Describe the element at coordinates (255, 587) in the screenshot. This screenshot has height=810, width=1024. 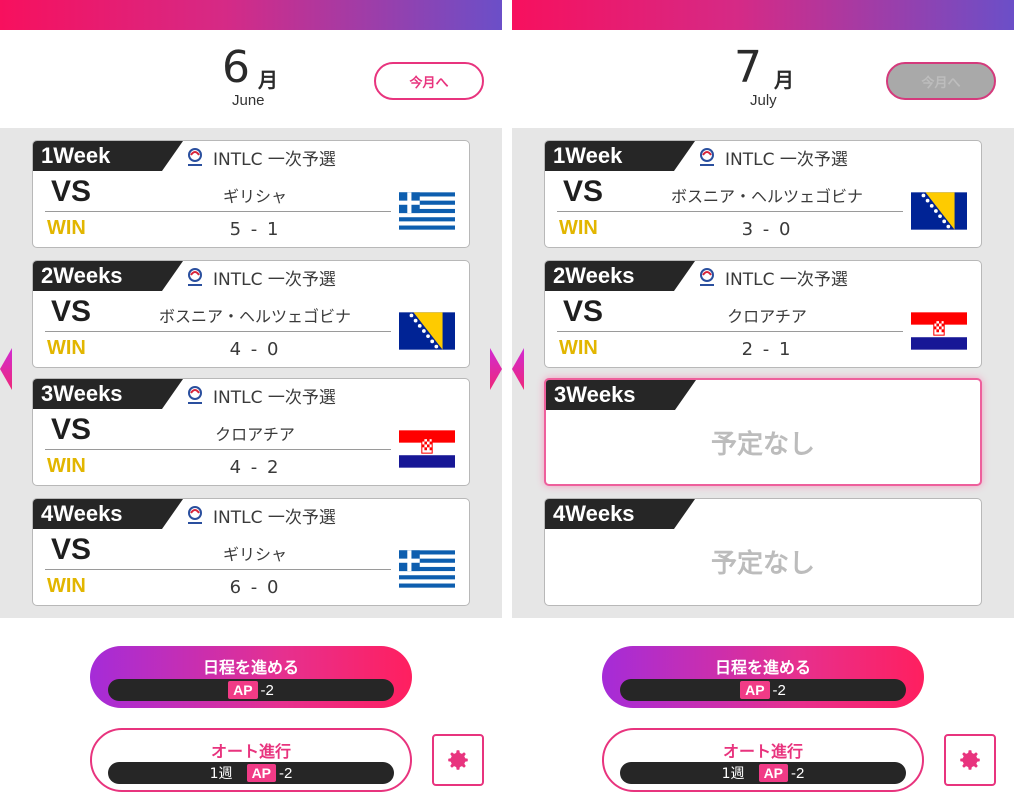
I see `score: 6 - 0` at that location.